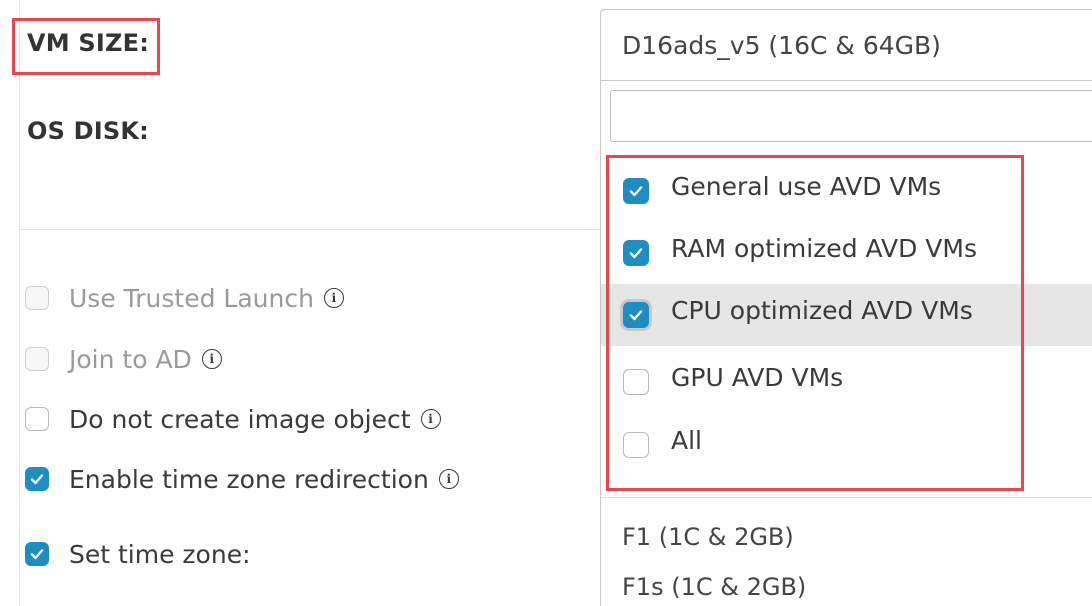  I want to click on ram-optimized-checkbox, so click(636, 253).